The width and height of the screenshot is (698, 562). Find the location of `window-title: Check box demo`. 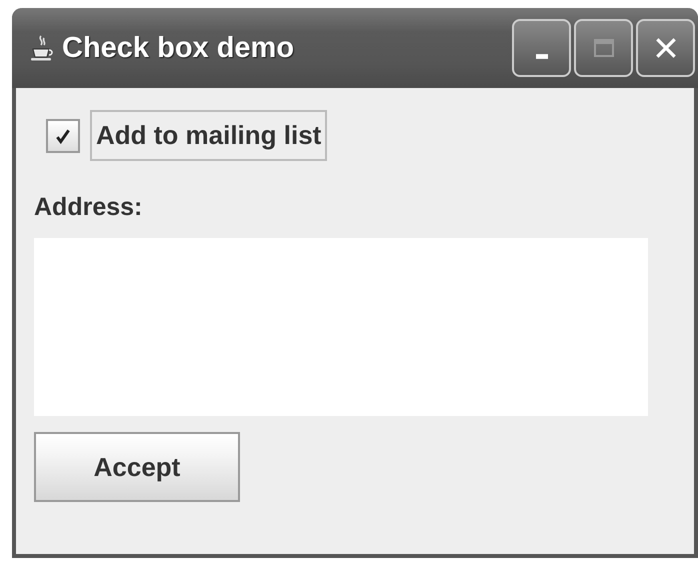

window-title: Check box demo is located at coordinates (179, 48).